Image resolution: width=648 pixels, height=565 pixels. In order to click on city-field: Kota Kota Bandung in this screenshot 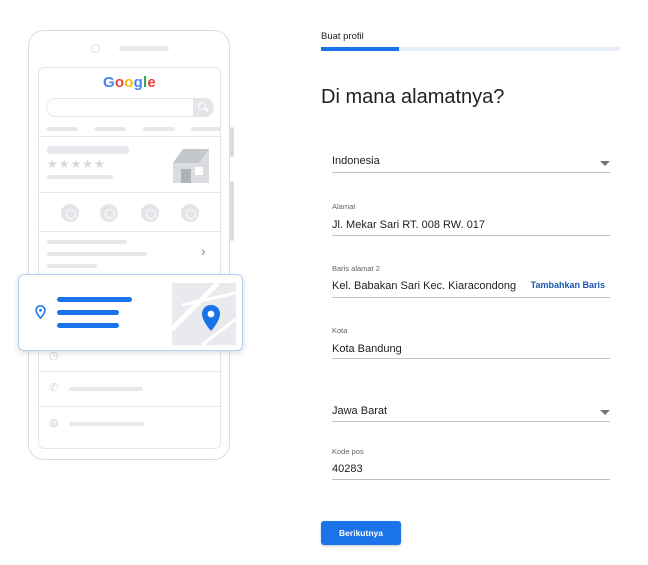, I will do `click(471, 343)`.